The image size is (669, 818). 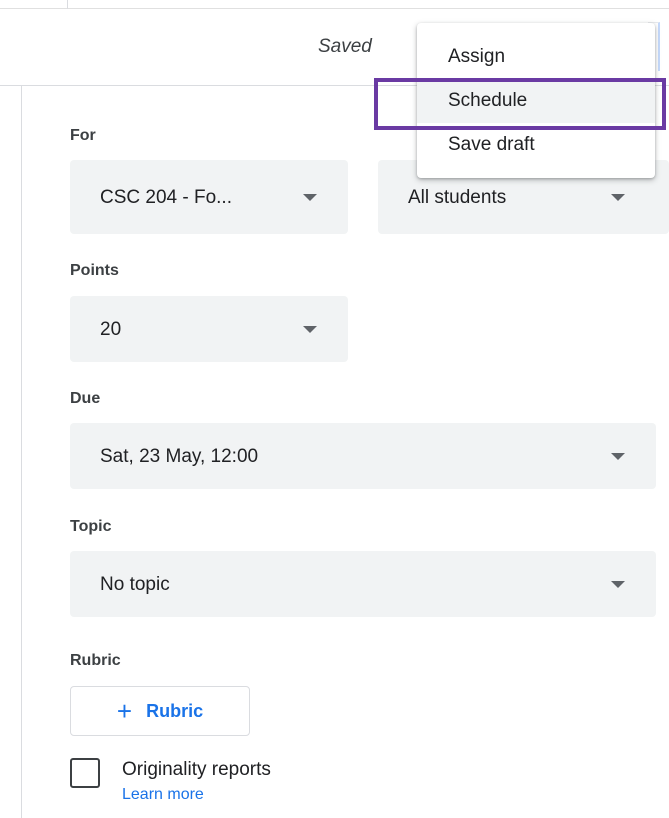 What do you see at coordinates (67, 4) in the screenshot?
I see `top-tick` at bounding box center [67, 4].